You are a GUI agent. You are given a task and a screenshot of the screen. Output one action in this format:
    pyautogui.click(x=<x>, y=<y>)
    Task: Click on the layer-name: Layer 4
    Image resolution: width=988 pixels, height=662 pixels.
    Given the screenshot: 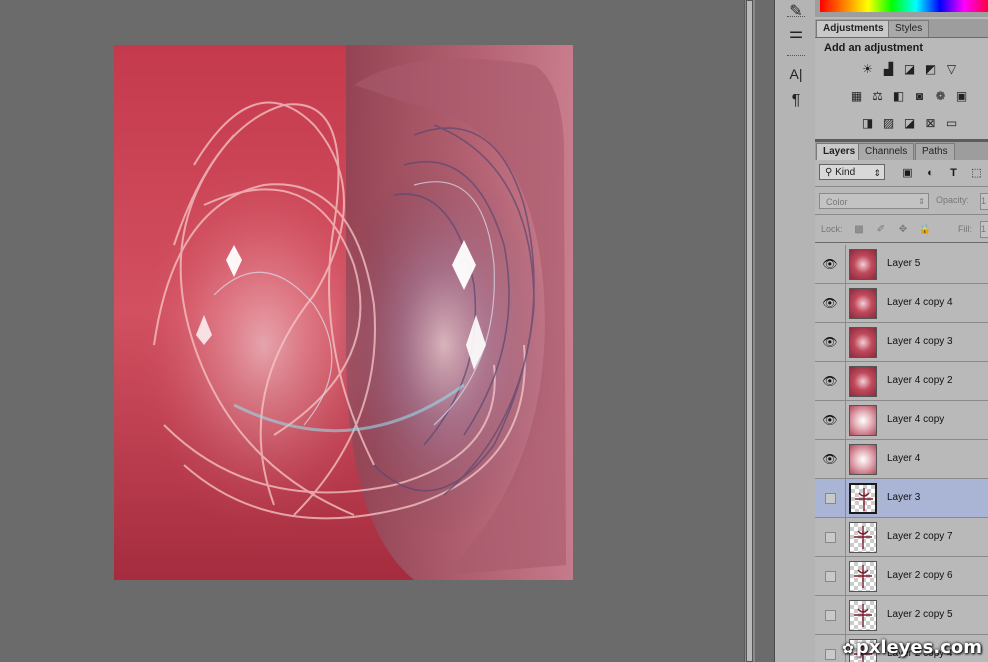 What is the action you would take?
    pyautogui.click(x=903, y=458)
    